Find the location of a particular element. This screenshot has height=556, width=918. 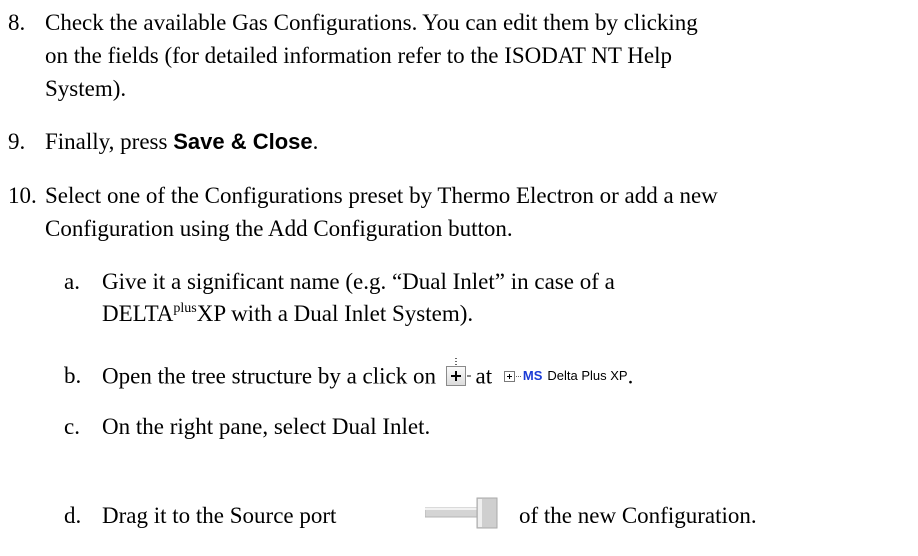

subitem-b-text-before: Open the tree structure by a click on is located at coordinates (269, 376).